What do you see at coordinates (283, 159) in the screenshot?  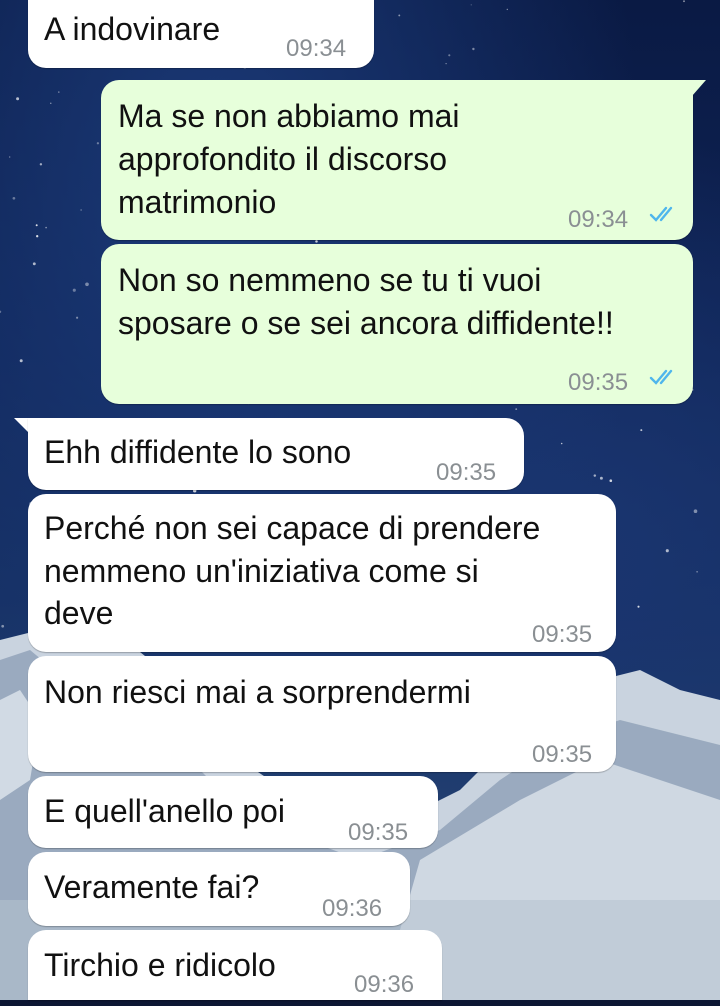 I see `message-text: approfondito il discorso` at bounding box center [283, 159].